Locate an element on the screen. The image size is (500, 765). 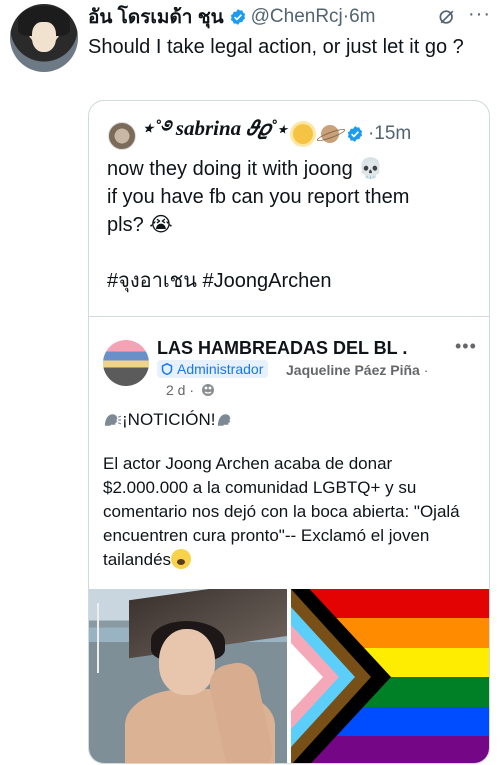
quoted-line is located at coordinates (292, 253).